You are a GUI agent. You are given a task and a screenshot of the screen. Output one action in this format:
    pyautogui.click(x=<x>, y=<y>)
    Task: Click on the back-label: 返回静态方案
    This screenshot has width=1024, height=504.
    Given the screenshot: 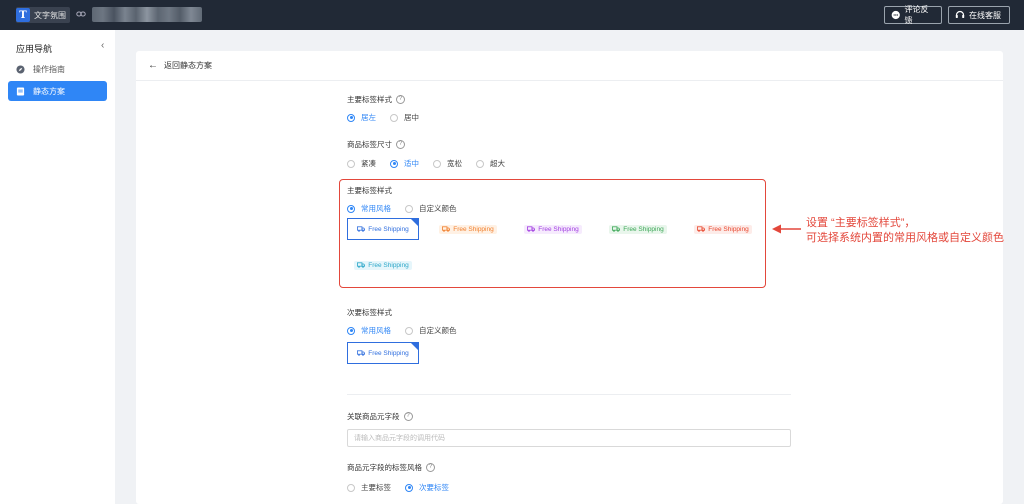 What is the action you would take?
    pyautogui.click(x=188, y=65)
    